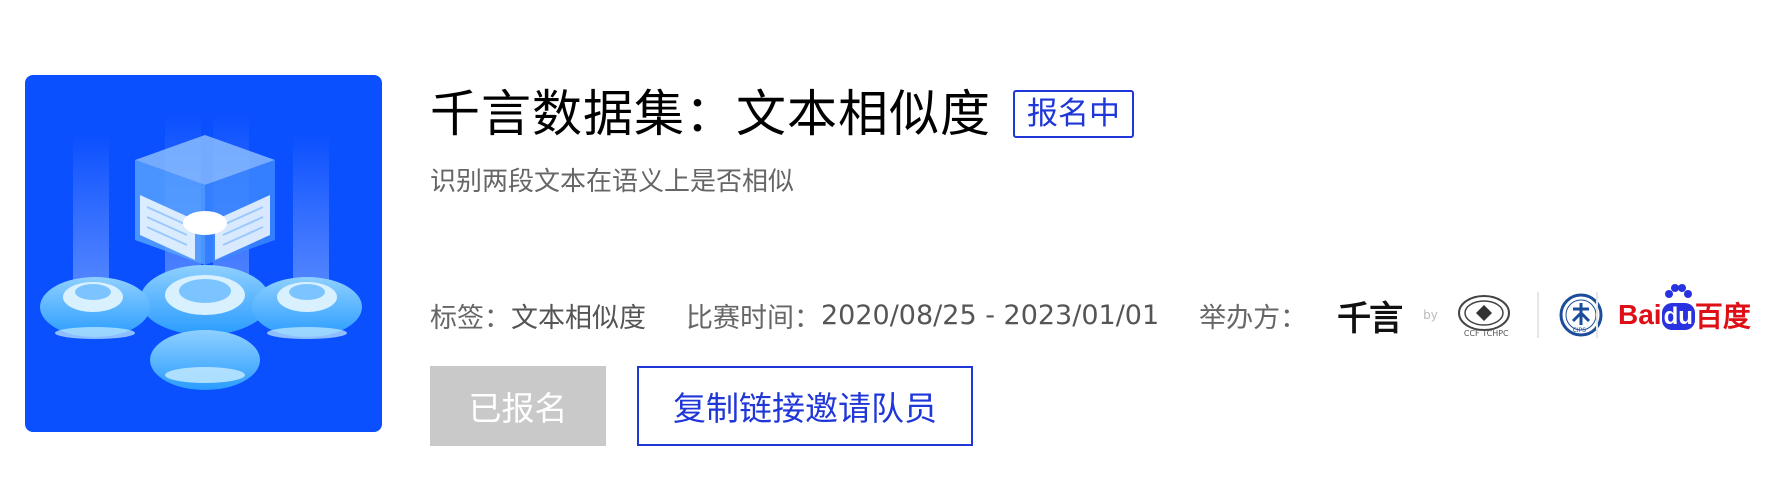  Describe the element at coordinates (1483, 315) in the screenshot. I see `ccf-tchpc-logo: CCF TCHPC` at that location.